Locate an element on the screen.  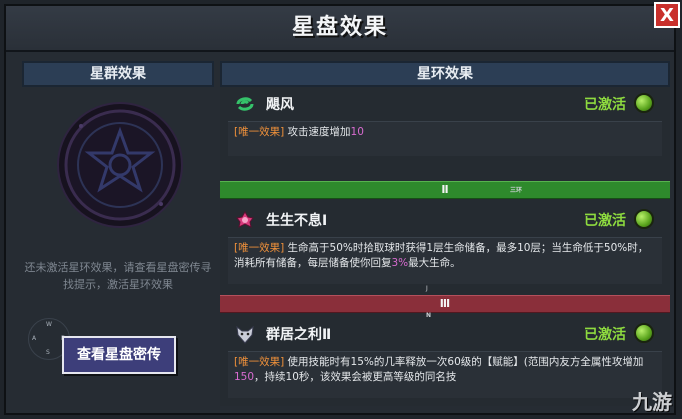
effect-desc: 攻击速度增加 is located at coordinates (319, 132).